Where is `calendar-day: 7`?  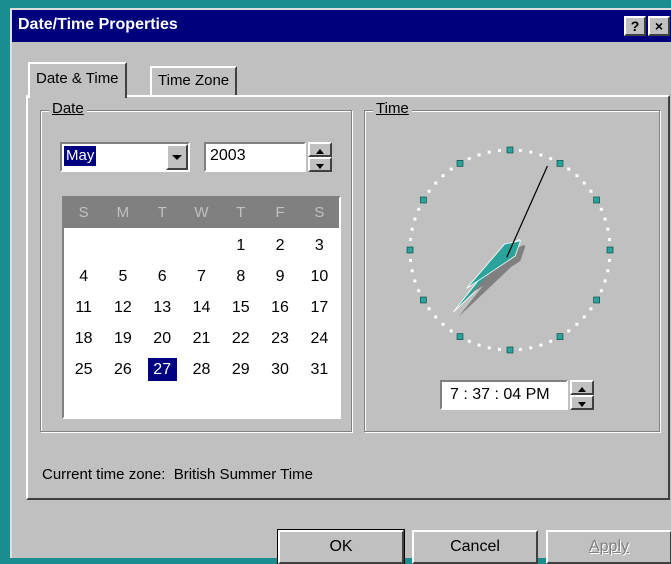 calendar-day: 7 is located at coordinates (201, 276).